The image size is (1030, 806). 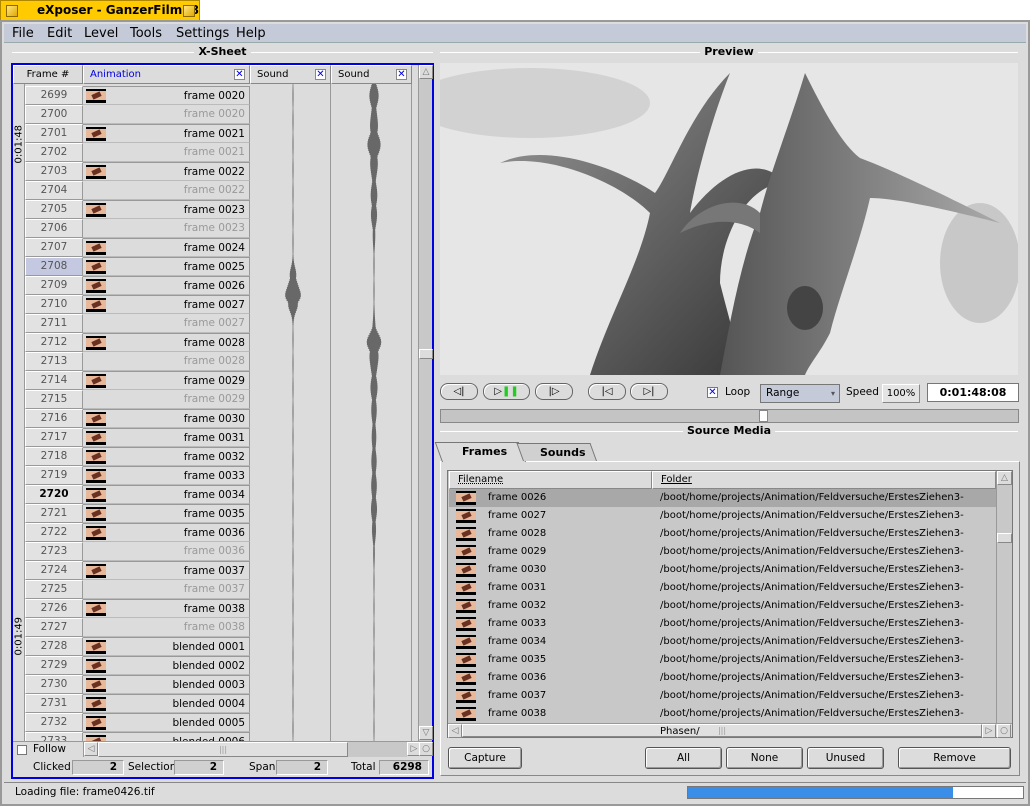 What do you see at coordinates (166, 456) in the screenshot?
I see `animation-cel: frame 0032` at bounding box center [166, 456].